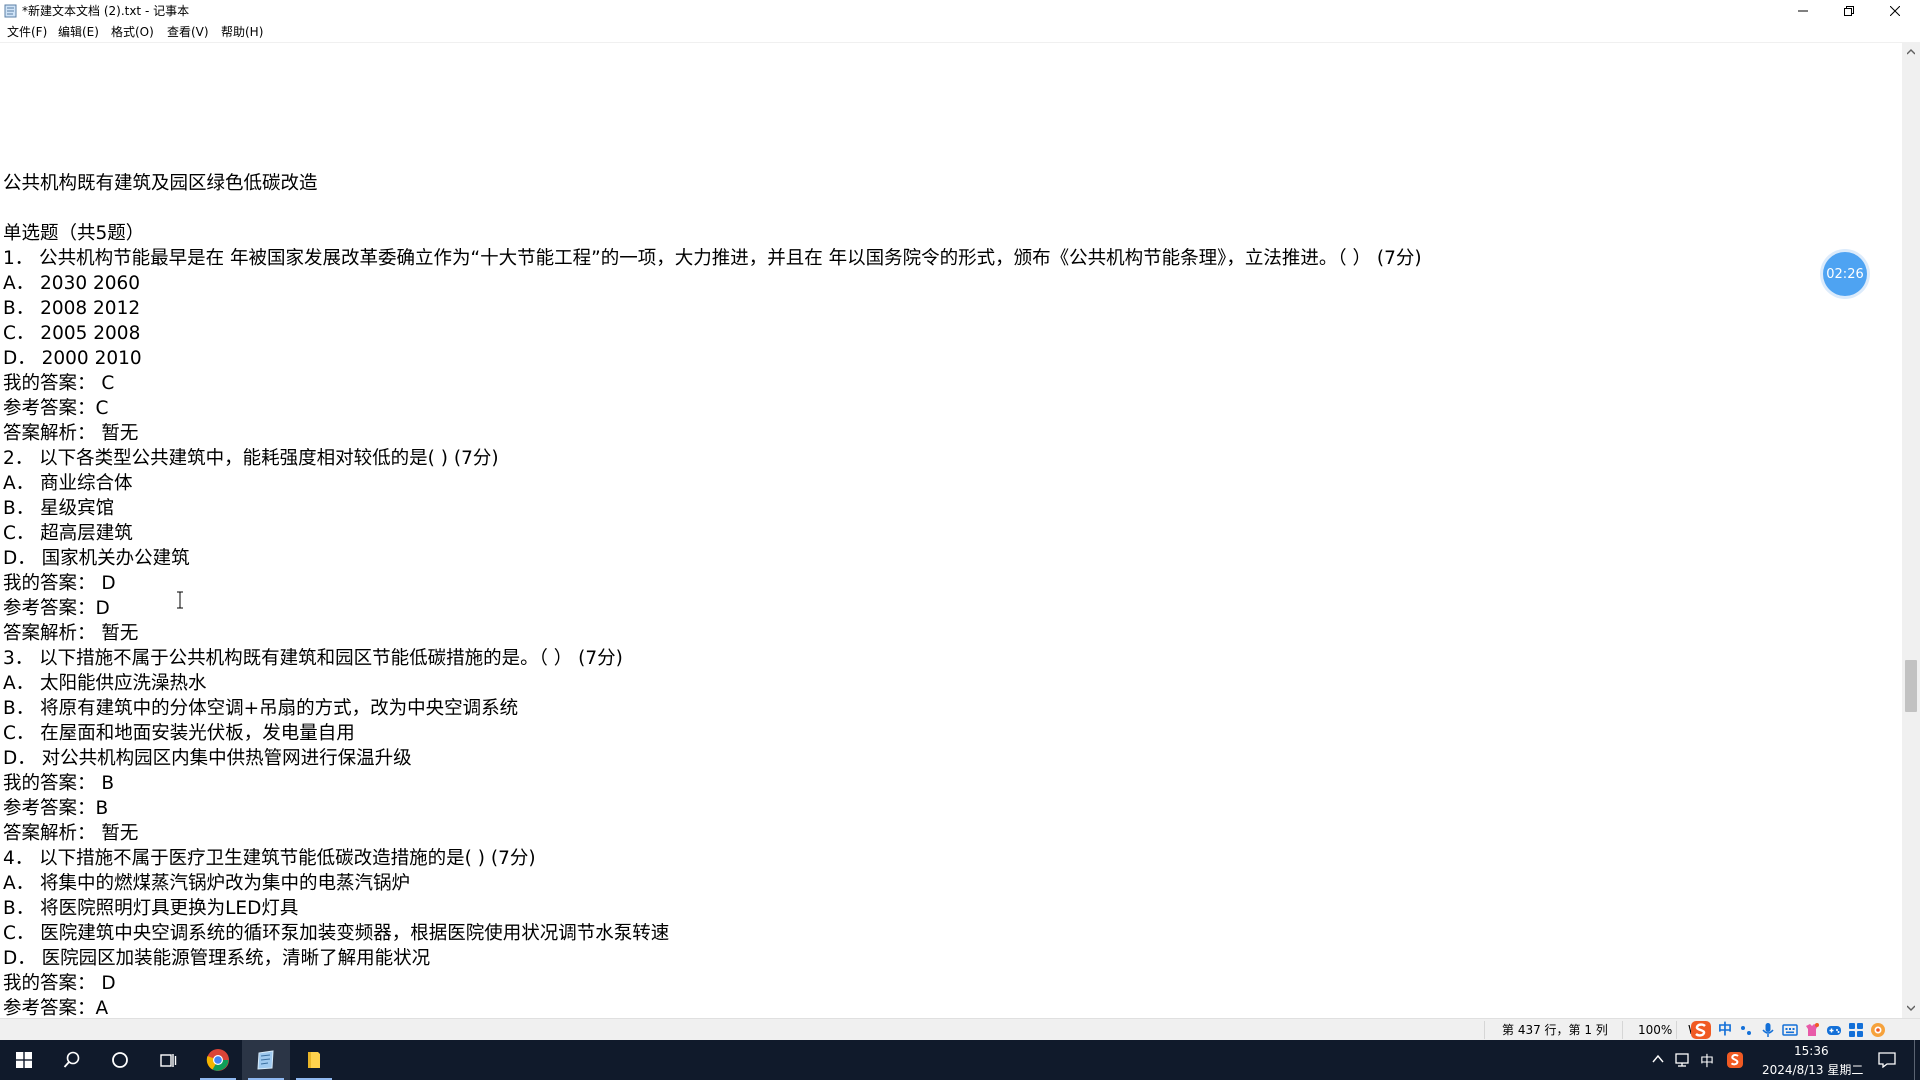 The width and height of the screenshot is (1920, 1080). I want to click on toolbox-grid-icon, so click(1856, 1030).